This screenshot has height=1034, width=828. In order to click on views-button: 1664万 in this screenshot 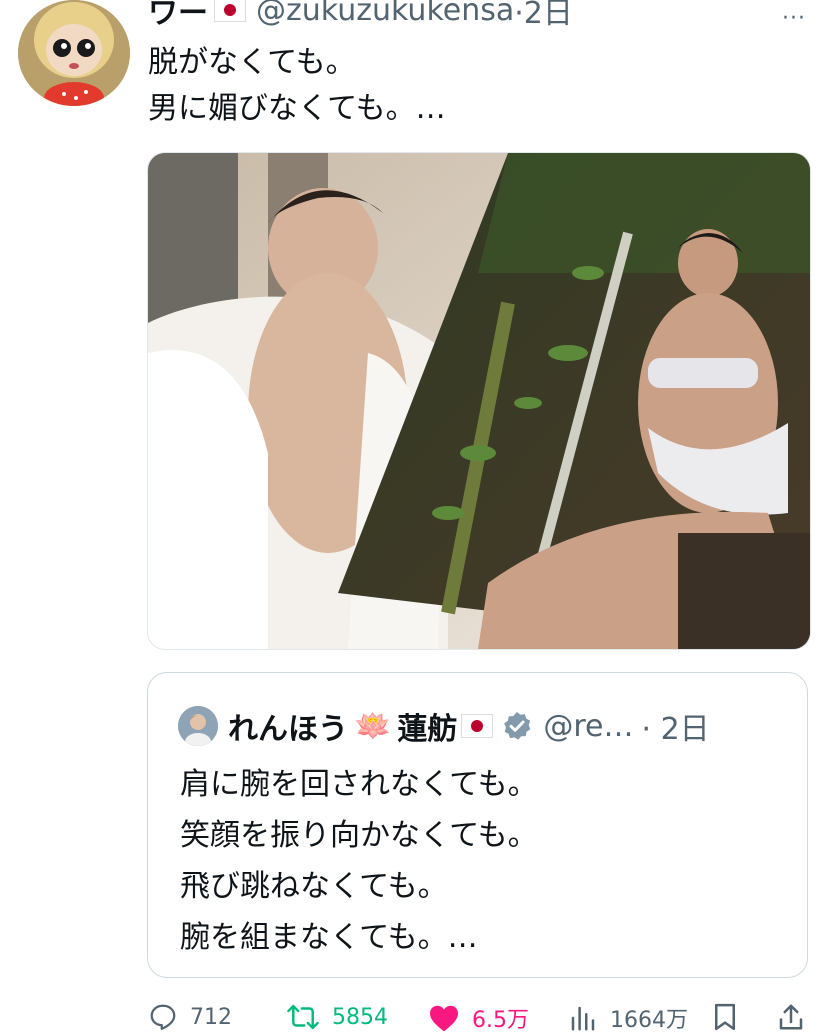, I will do `click(628, 1018)`.